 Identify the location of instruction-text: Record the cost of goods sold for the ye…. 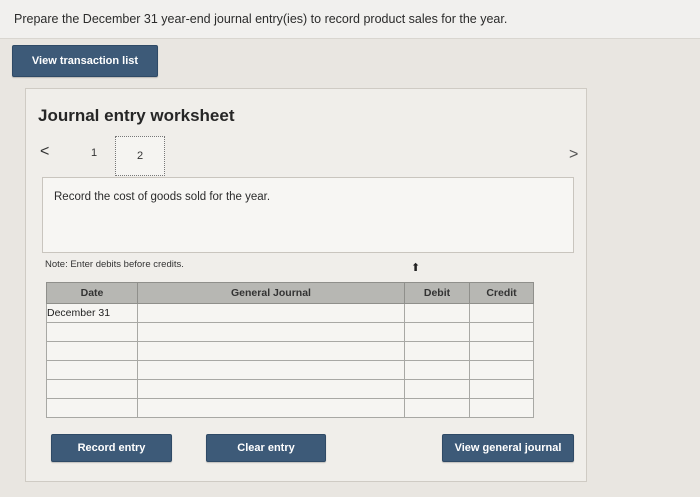
(162, 197).